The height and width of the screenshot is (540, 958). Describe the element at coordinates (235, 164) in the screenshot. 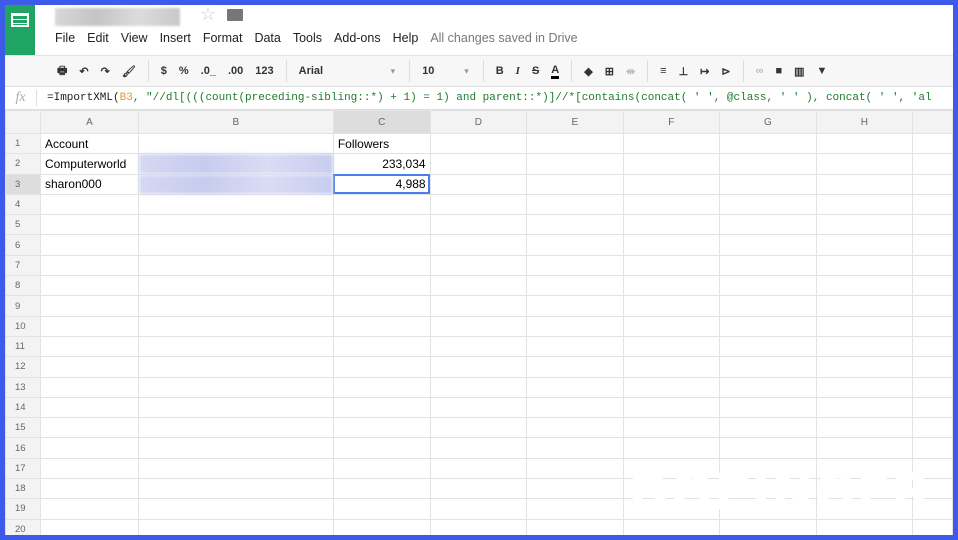

I see `cell-b2` at that location.